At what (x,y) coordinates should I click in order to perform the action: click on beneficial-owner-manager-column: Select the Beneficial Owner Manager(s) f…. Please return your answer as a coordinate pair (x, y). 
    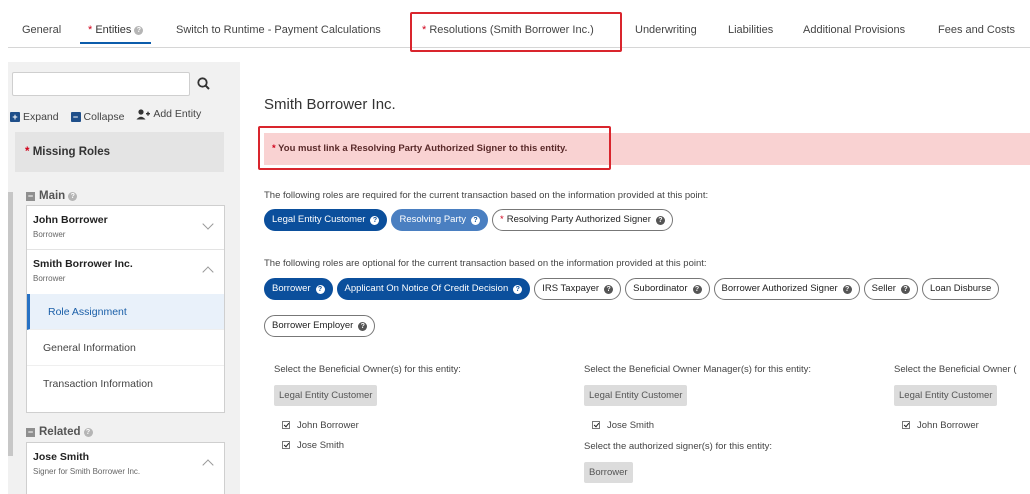
    Looking at the image, I should click on (697, 423).